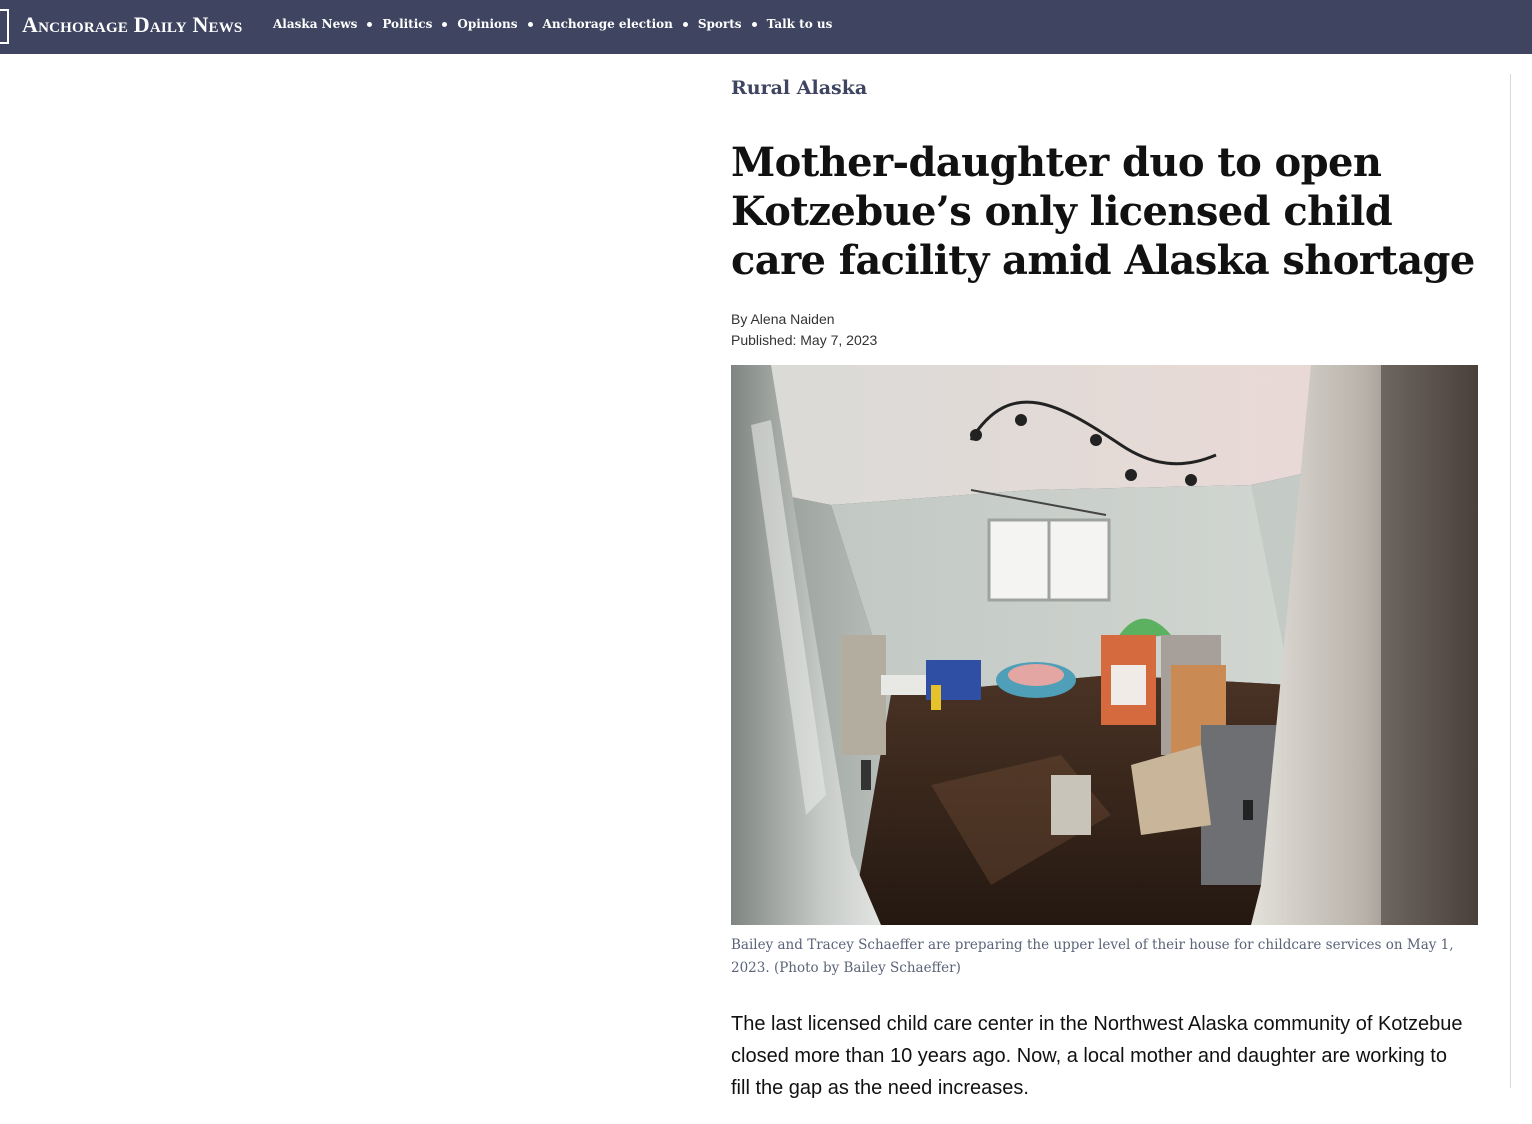 The height and width of the screenshot is (1124, 1532). What do you see at coordinates (1510, 581) in the screenshot?
I see `column-divider` at bounding box center [1510, 581].